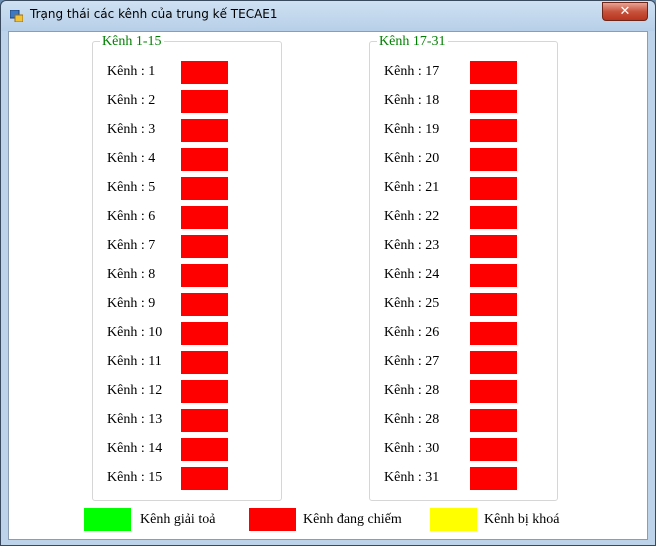 The image size is (656, 546). I want to click on legend-item: Kênh đang chiếm, so click(329, 519).